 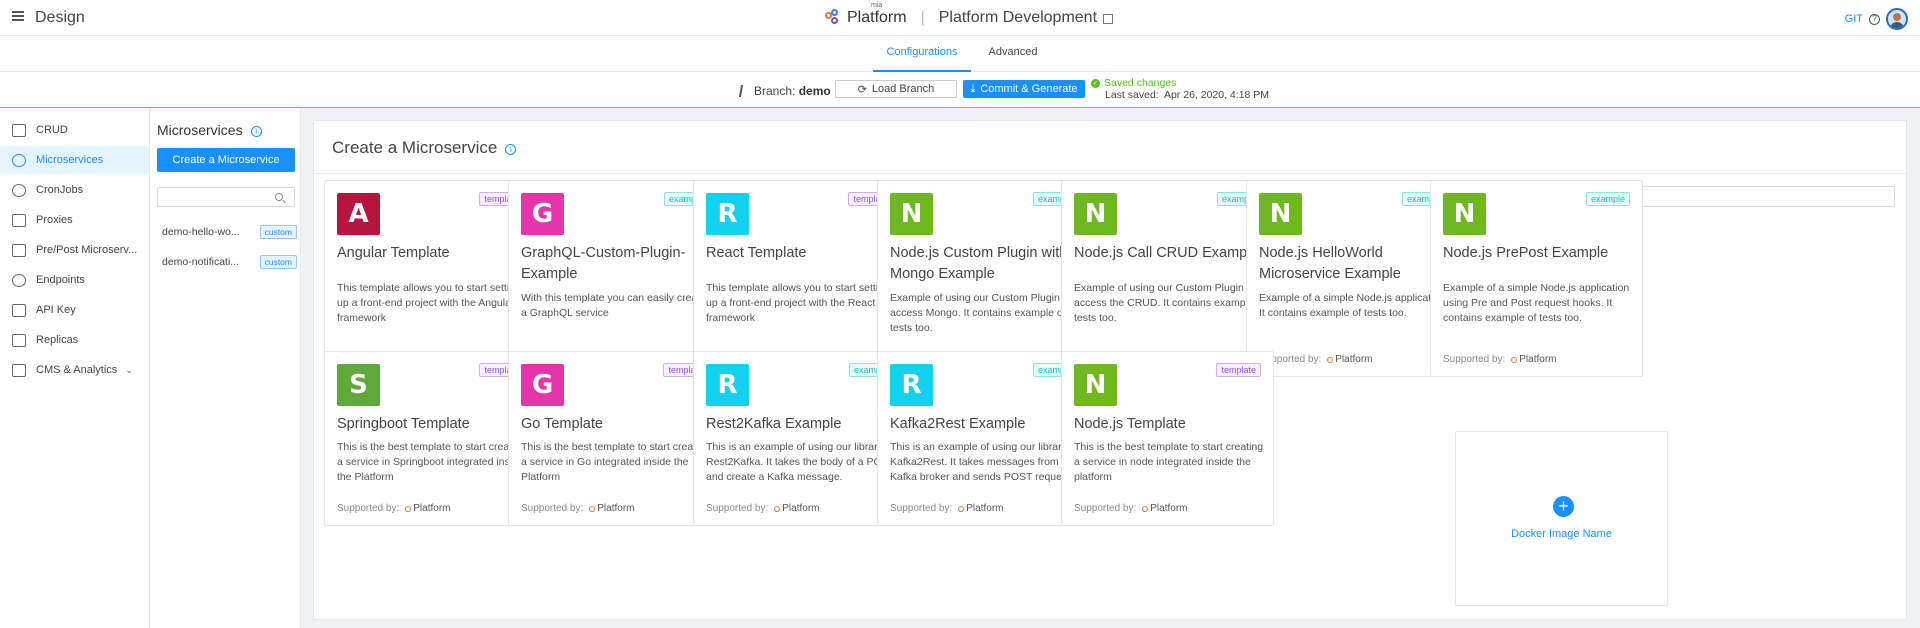 What do you see at coordinates (52, 130) in the screenshot?
I see `sidebar-item-label: CRUD` at bounding box center [52, 130].